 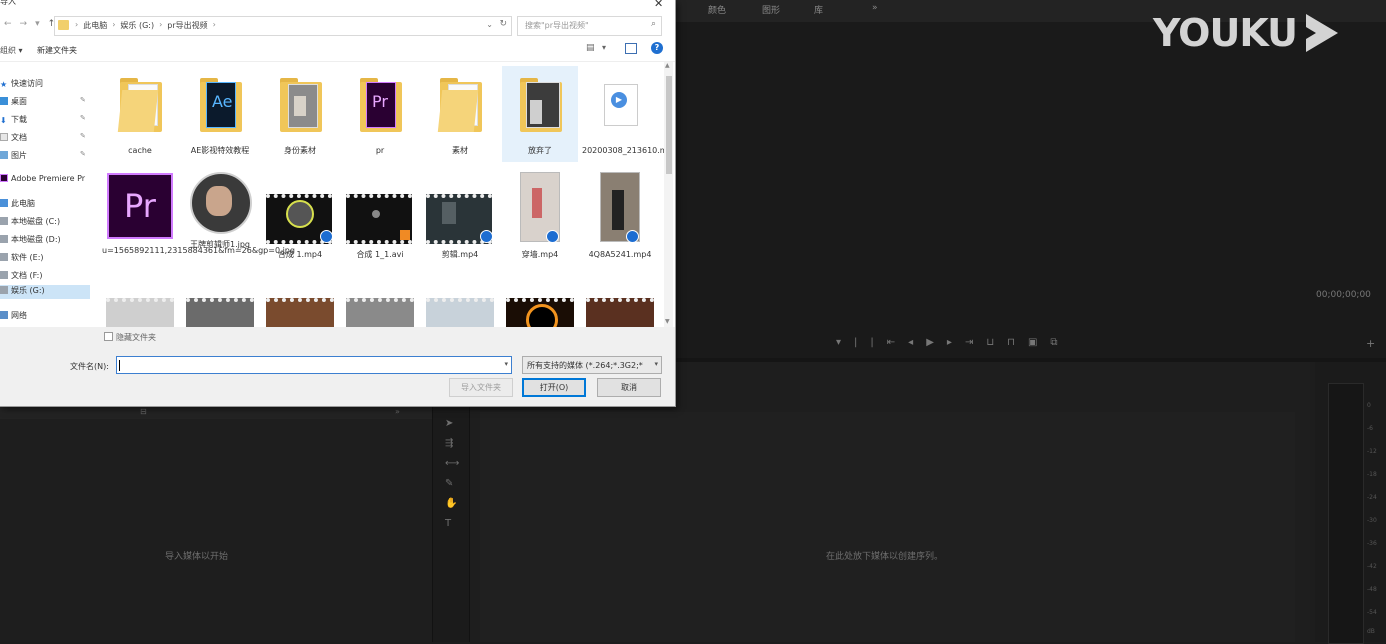 I want to click on tree-item-drive-e: 软件 (E:), so click(x=45, y=259).